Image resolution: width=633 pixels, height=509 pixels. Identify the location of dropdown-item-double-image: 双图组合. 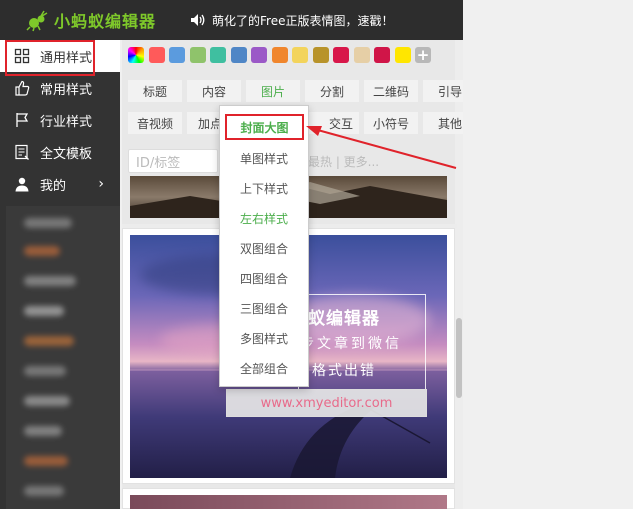
(264, 248).